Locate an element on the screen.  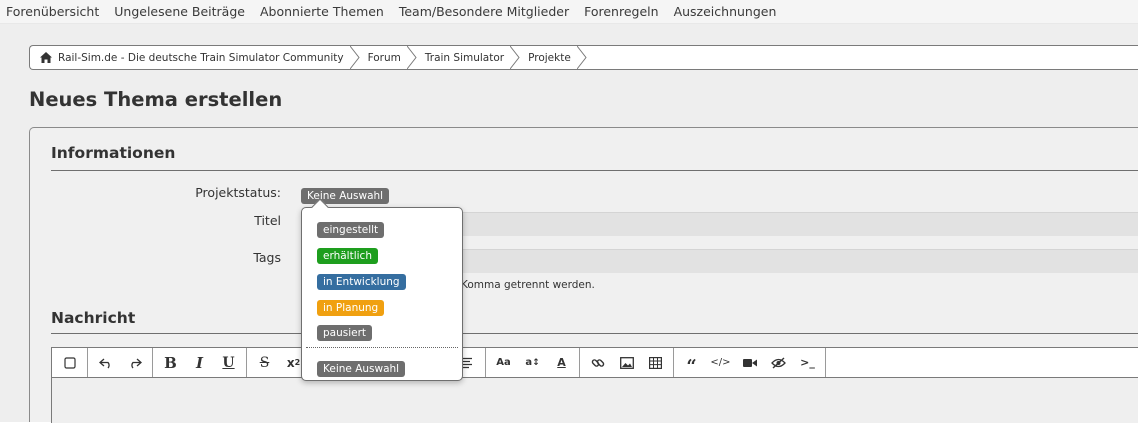
option-keine-auswahl: Keine Auswahl is located at coordinates (361, 367).